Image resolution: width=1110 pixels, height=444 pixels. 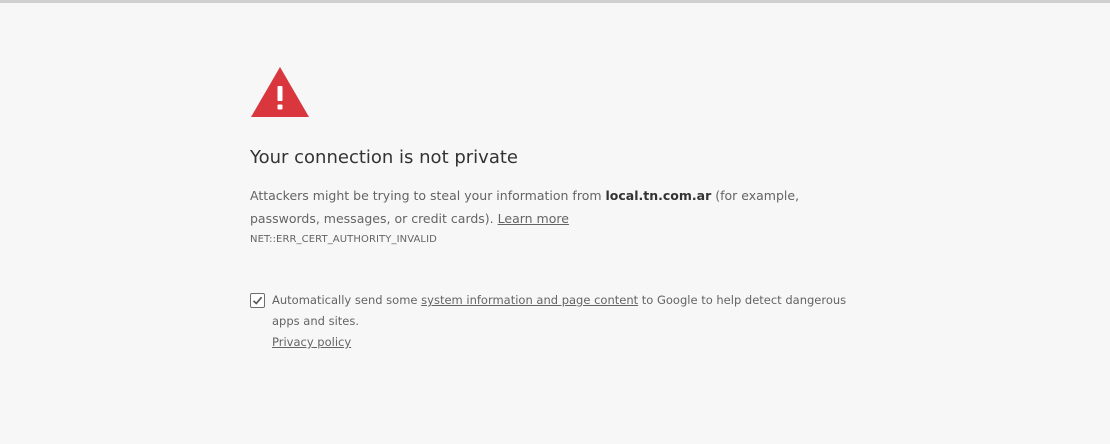 What do you see at coordinates (555, 1) in the screenshot?
I see `top-border` at bounding box center [555, 1].